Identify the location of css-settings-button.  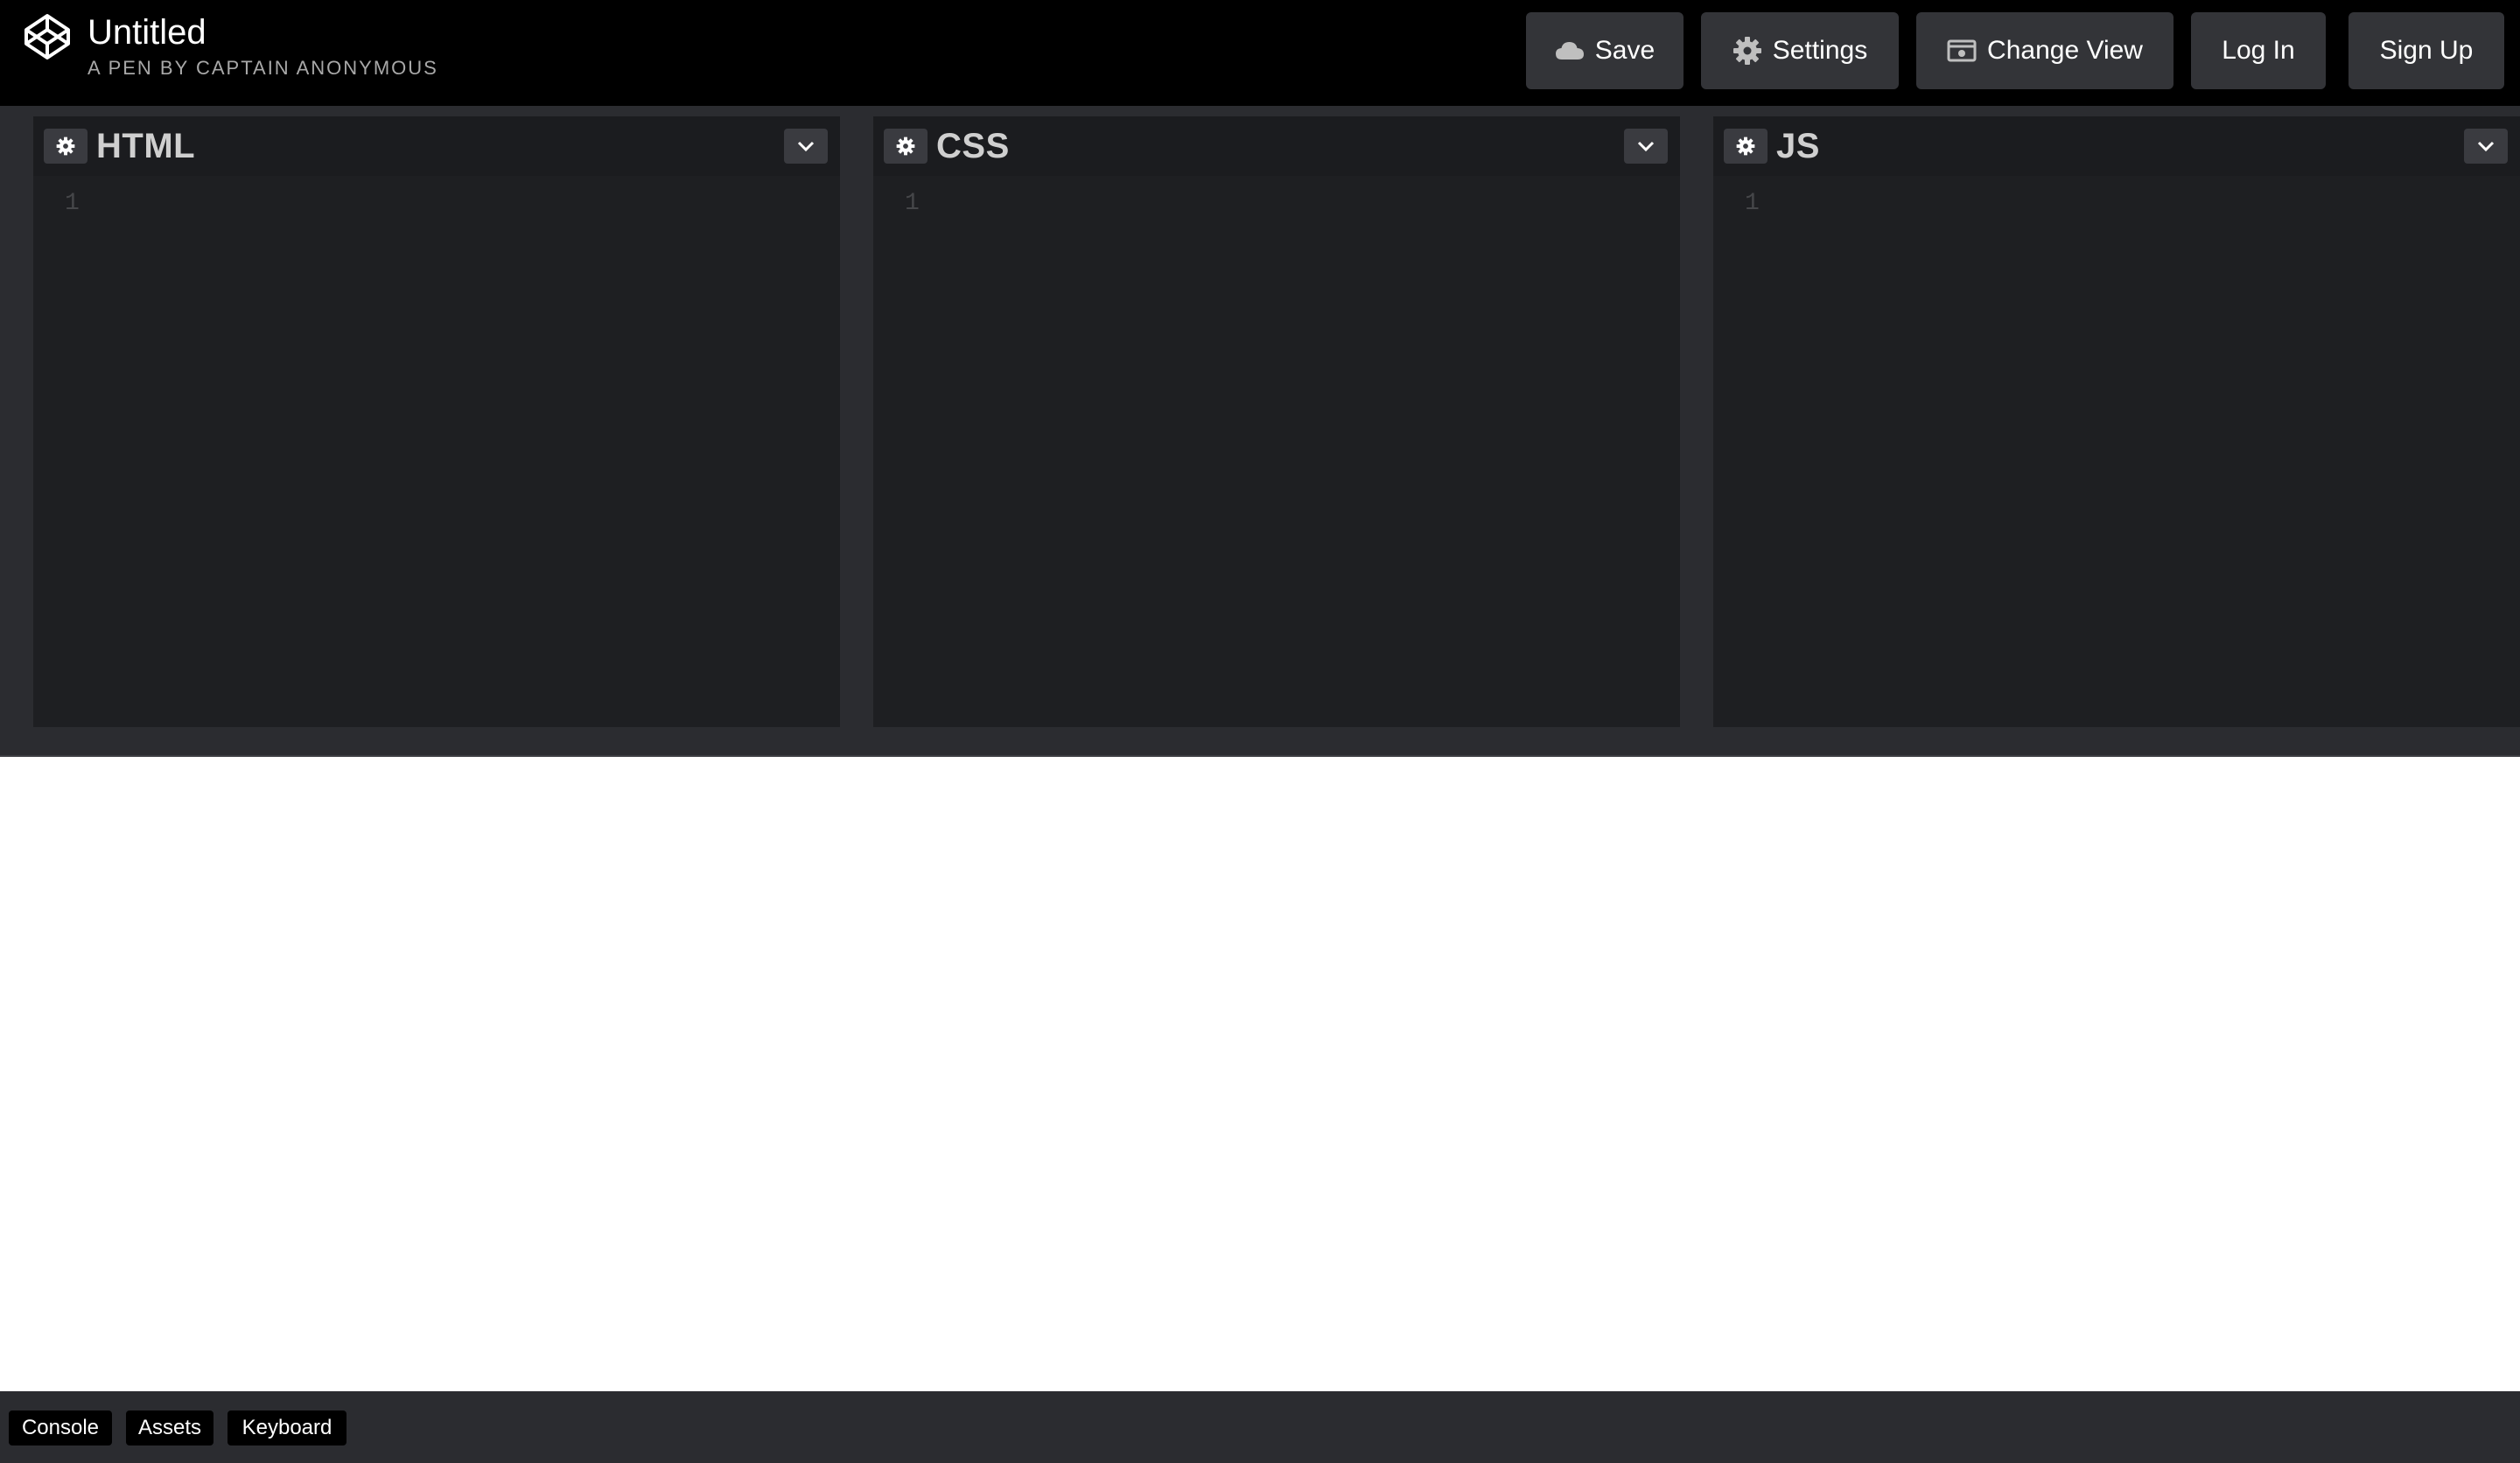
(906, 146).